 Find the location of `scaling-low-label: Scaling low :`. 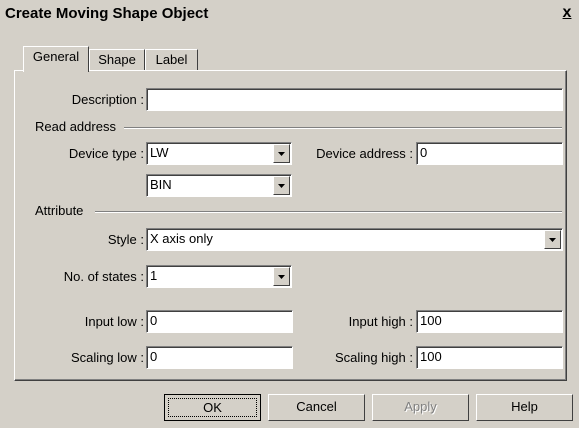

scaling-low-label: Scaling low : is located at coordinates (107, 357).